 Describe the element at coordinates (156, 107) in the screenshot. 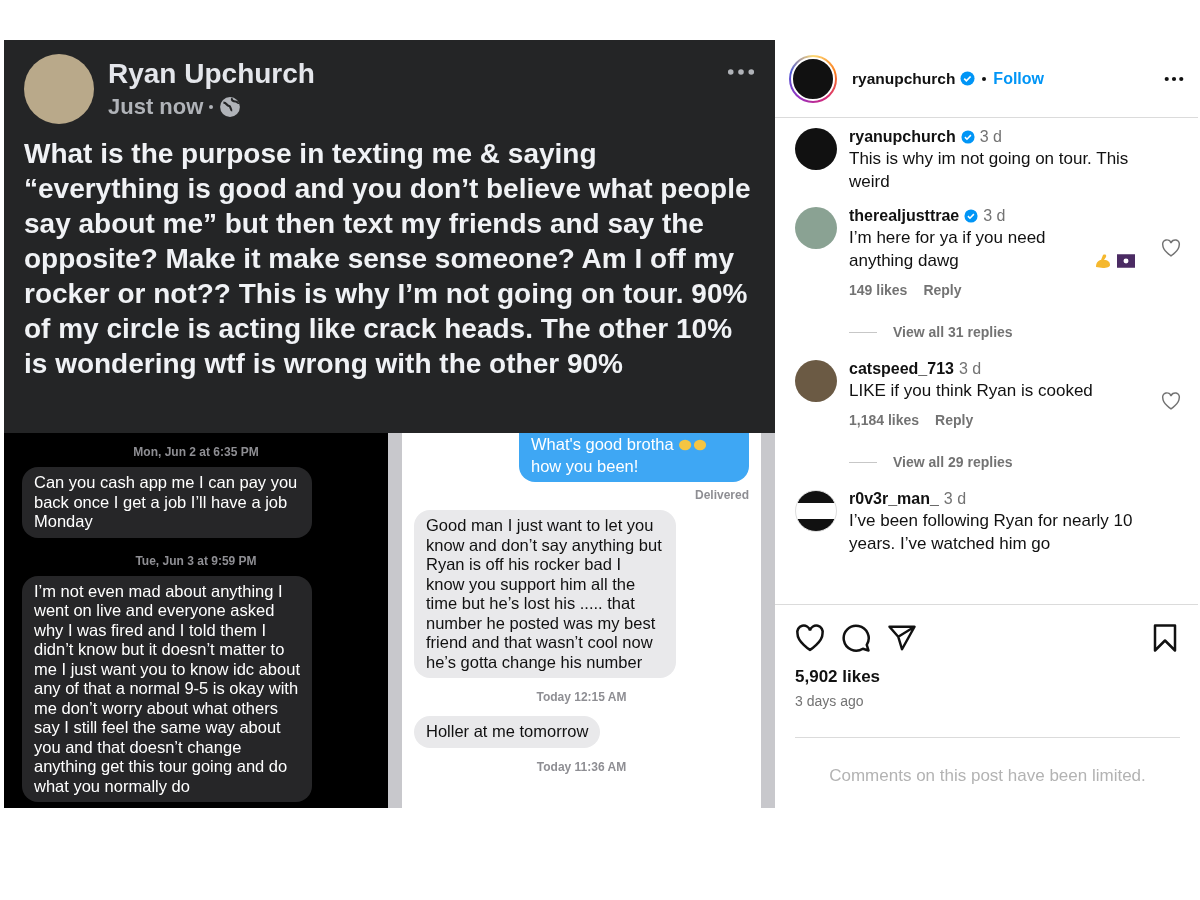

I see `post-time: Just now` at that location.